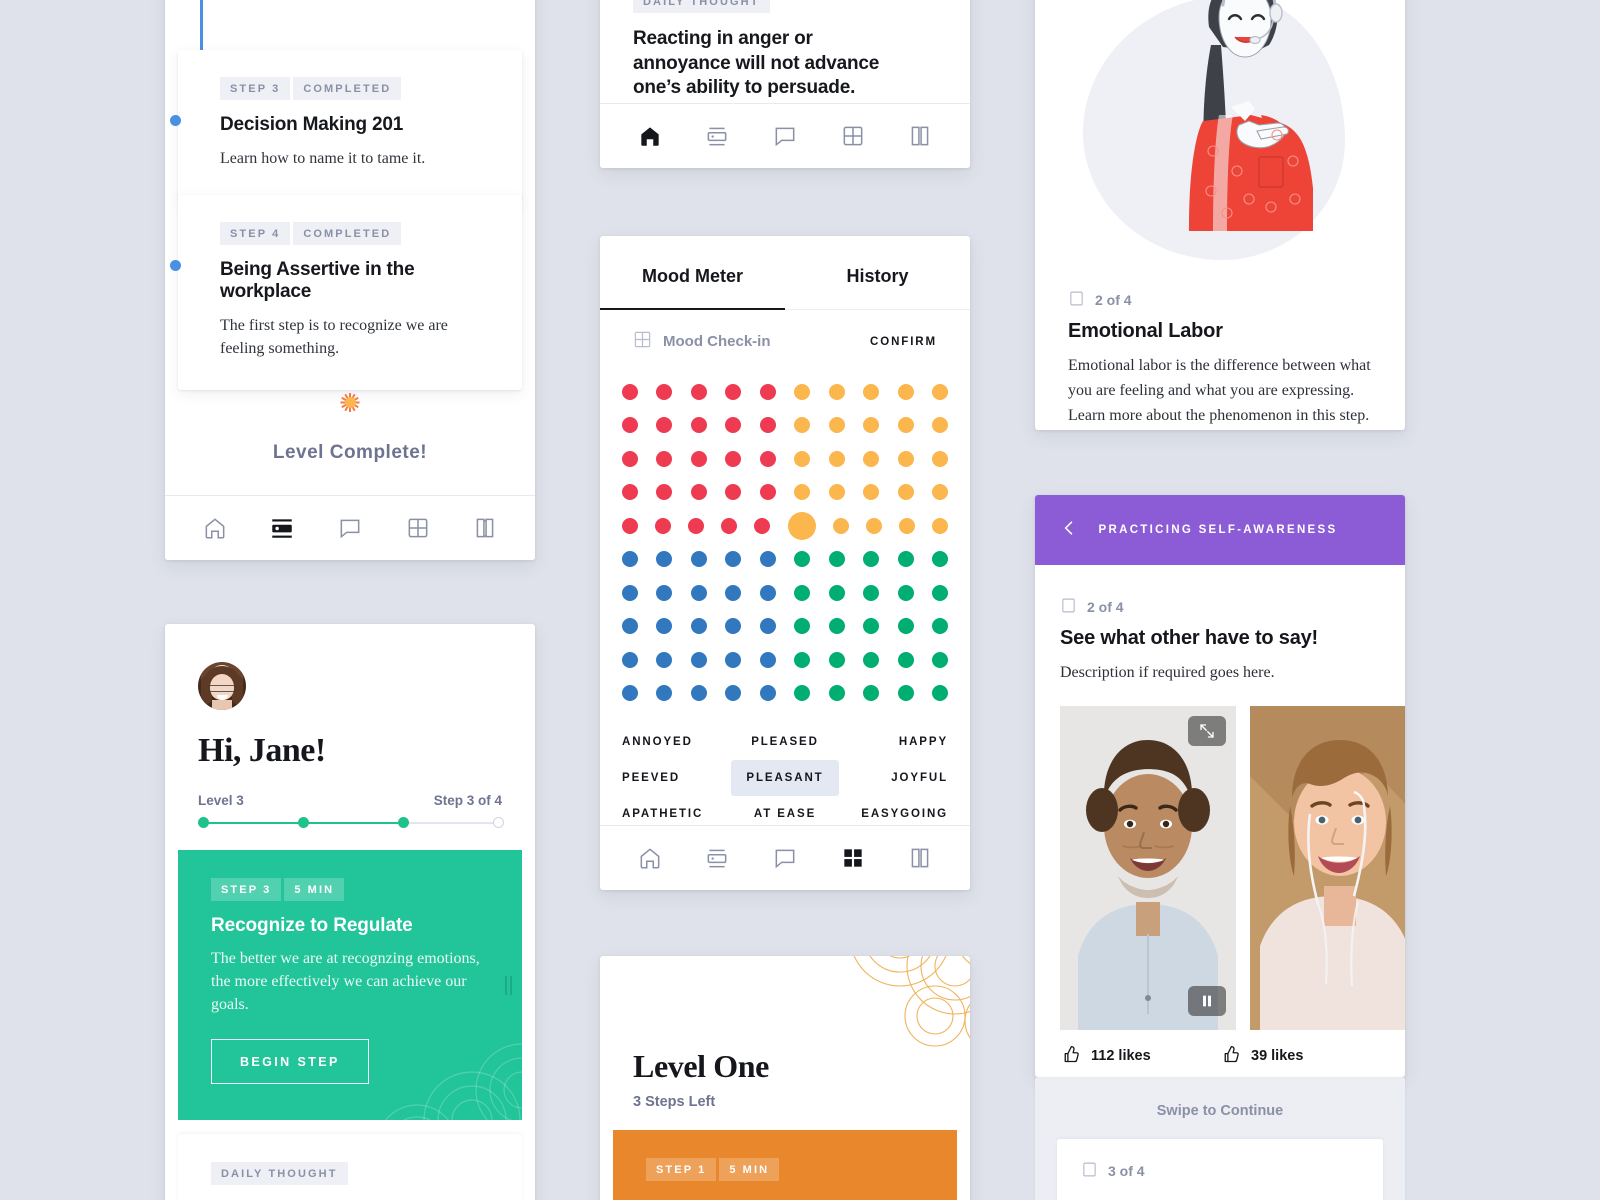 This screenshot has height=1200, width=1600. I want to click on nav-cards-icon, so click(282, 528).